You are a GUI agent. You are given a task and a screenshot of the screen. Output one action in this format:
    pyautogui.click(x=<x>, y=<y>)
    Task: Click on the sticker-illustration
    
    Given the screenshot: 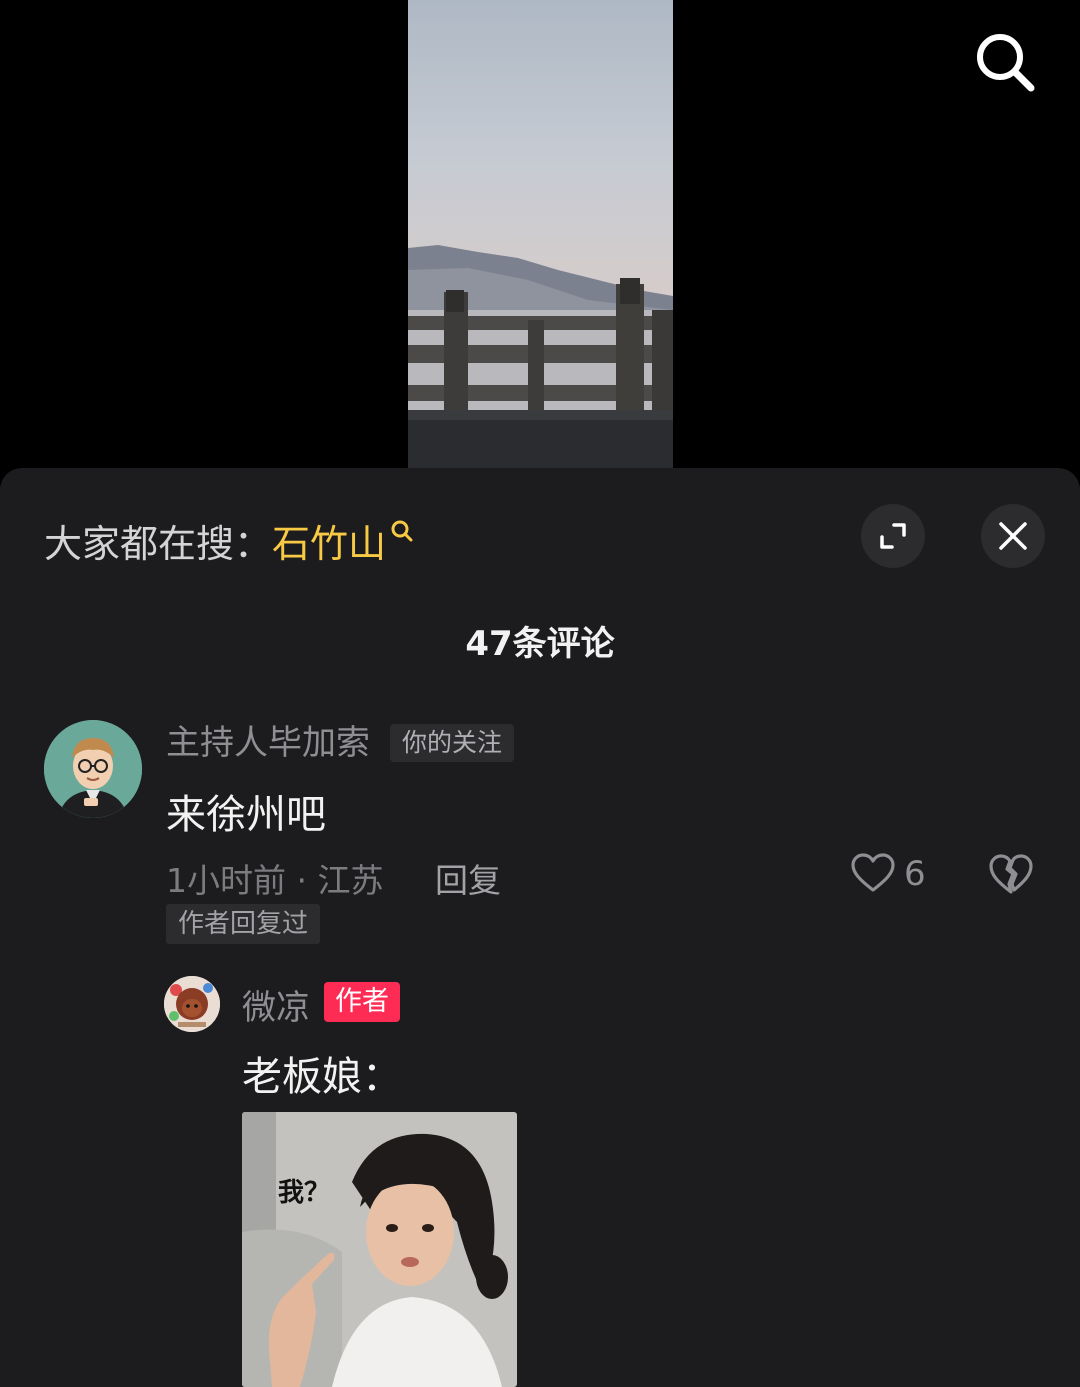 What is the action you would take?
    pyautogui.click(x=379, y=1249)
    